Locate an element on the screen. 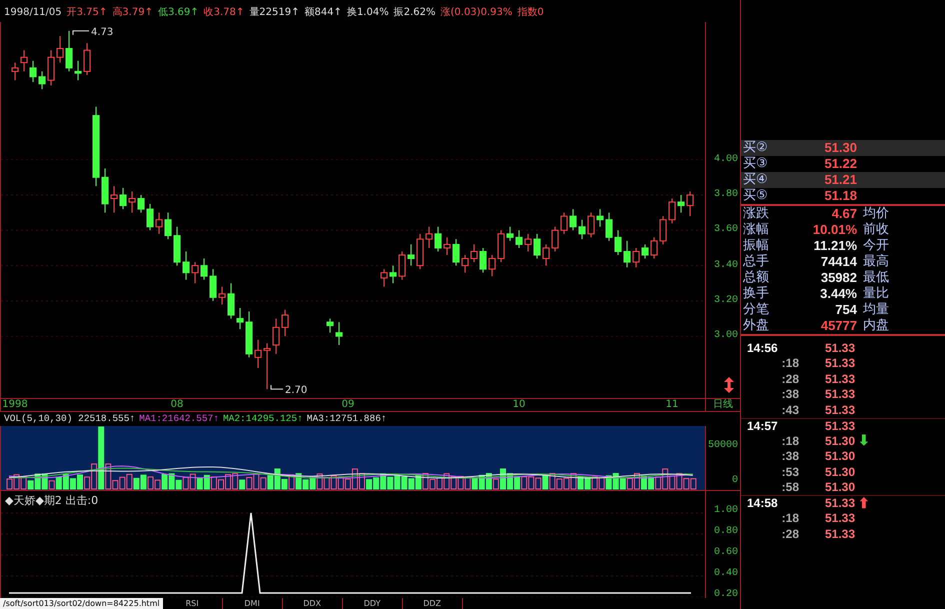 The image size is (945, 609). axis-label: 0.40 is located at coordinates (726, 574).